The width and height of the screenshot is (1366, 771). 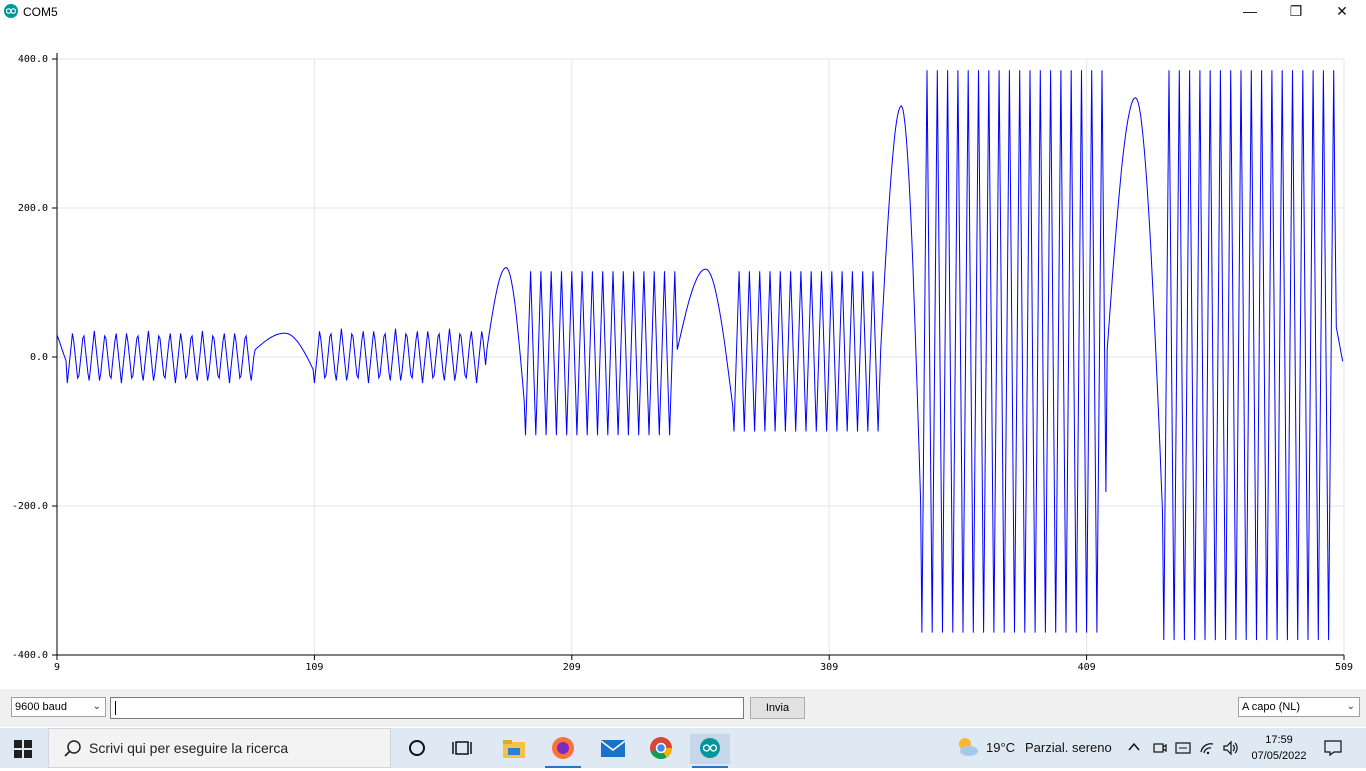 I want to click on title-bar: COM5 — ❐ ✕, so click(x=683, y=12).